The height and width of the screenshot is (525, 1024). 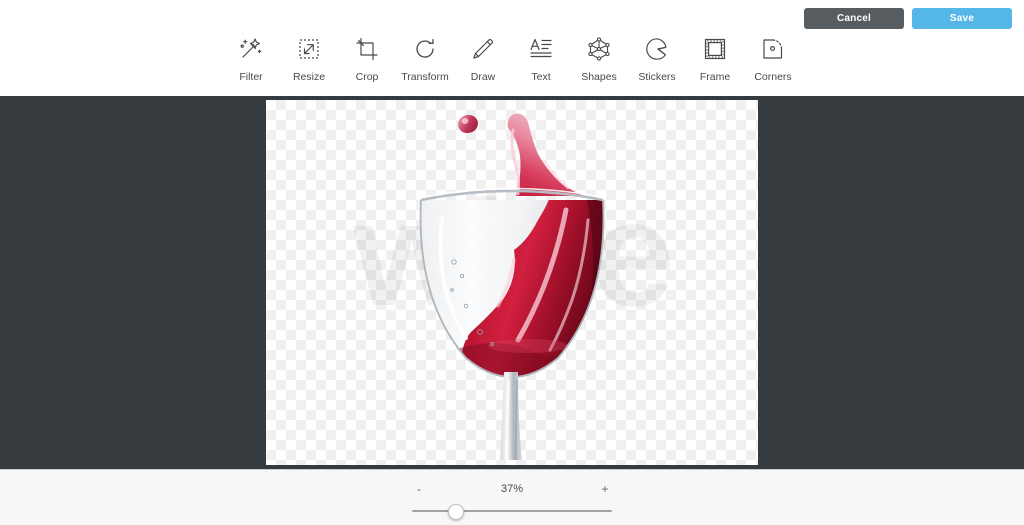 I want to click on tool-filter: Filter, so click(x=251, y=58).